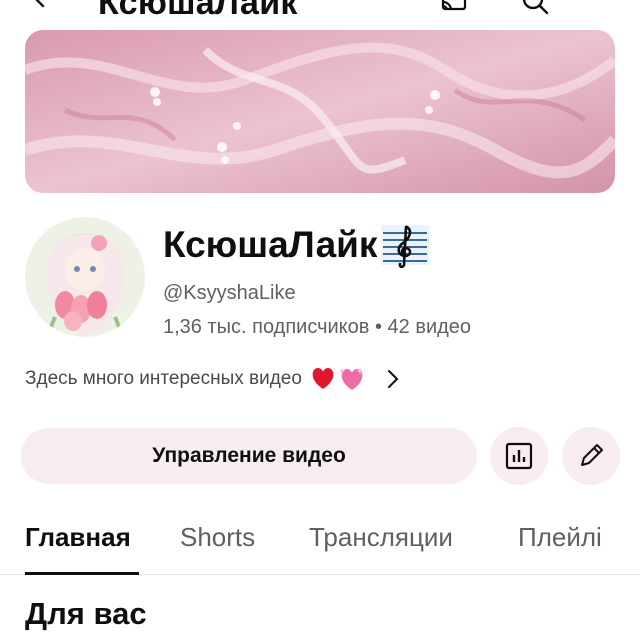  What do you see at coordinates (535, 8) in the screenshot?
I see `search-icon` at bounding box center [535, 8].